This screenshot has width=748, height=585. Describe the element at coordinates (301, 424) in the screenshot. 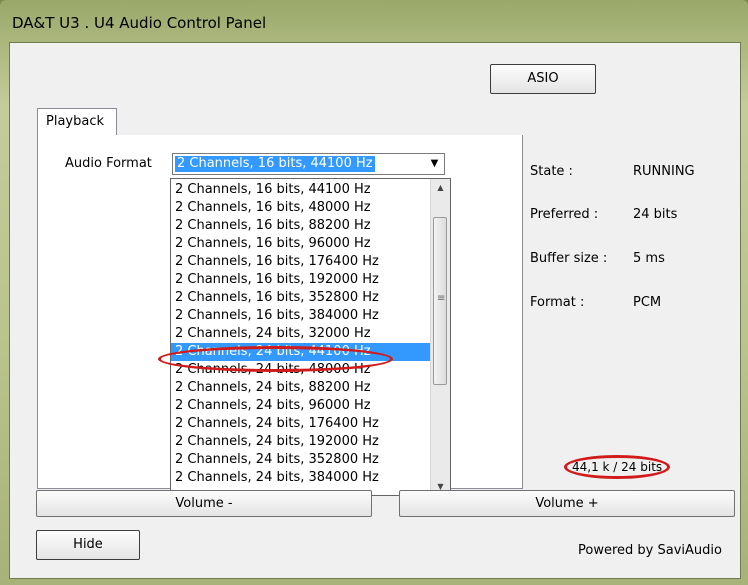

I see `format-option: 2 Channels, 24 bits, 176400 Hz` at that location.